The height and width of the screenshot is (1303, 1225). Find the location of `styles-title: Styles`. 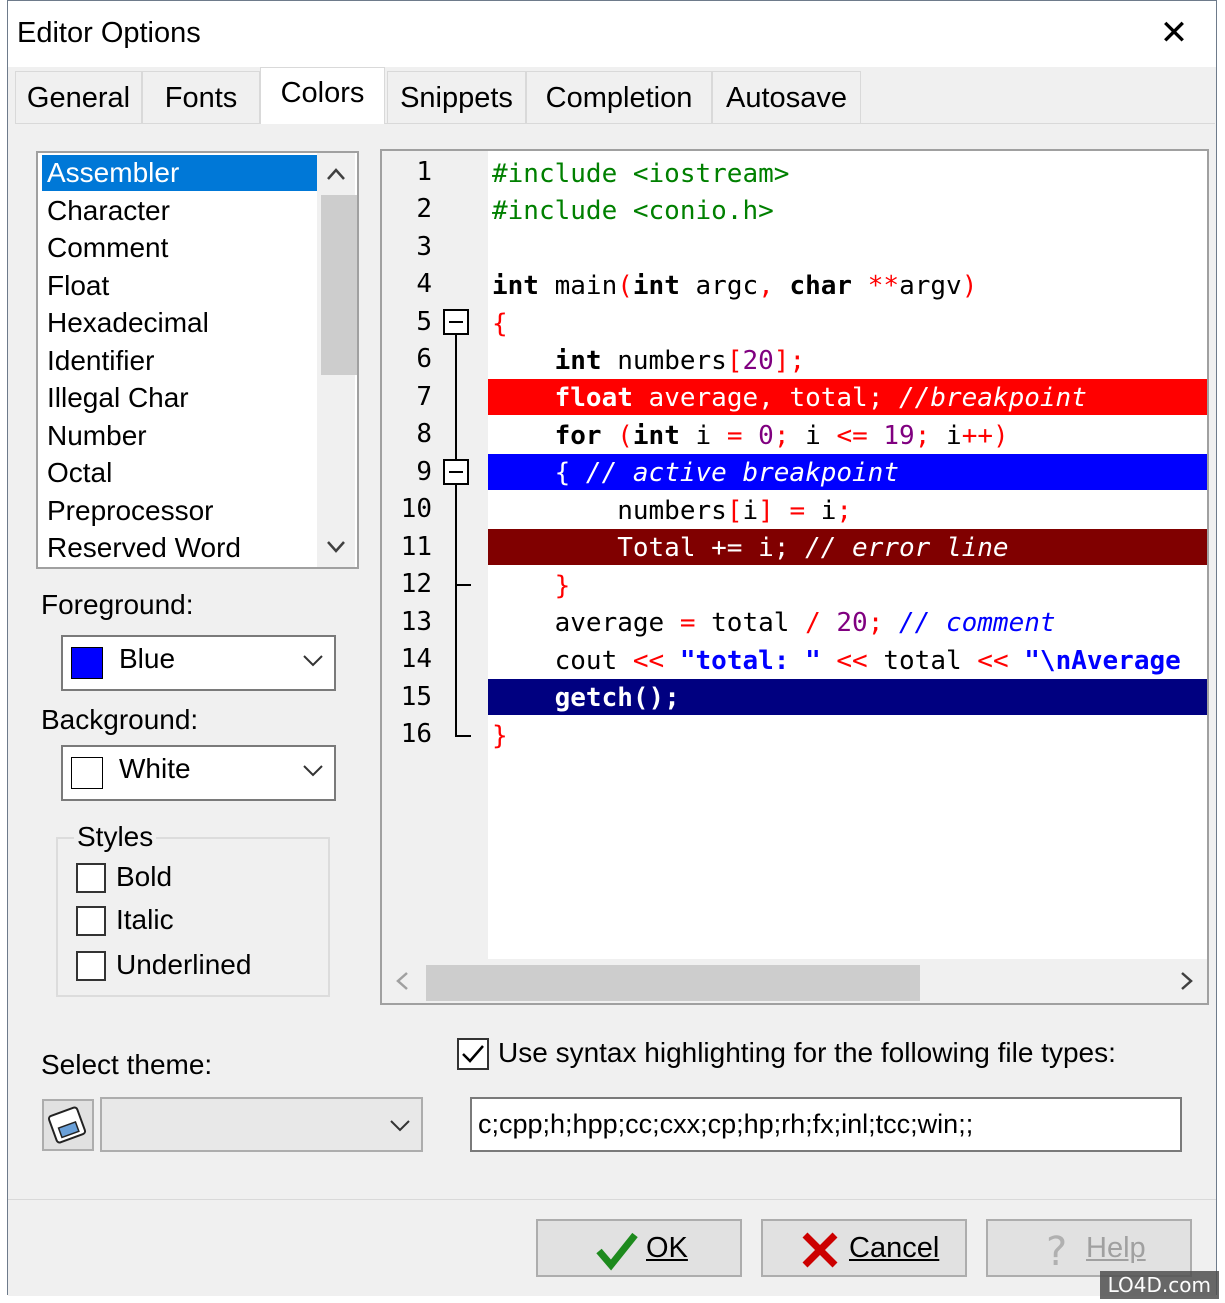

styles-title: Styles is located at coordinates (115, 837).